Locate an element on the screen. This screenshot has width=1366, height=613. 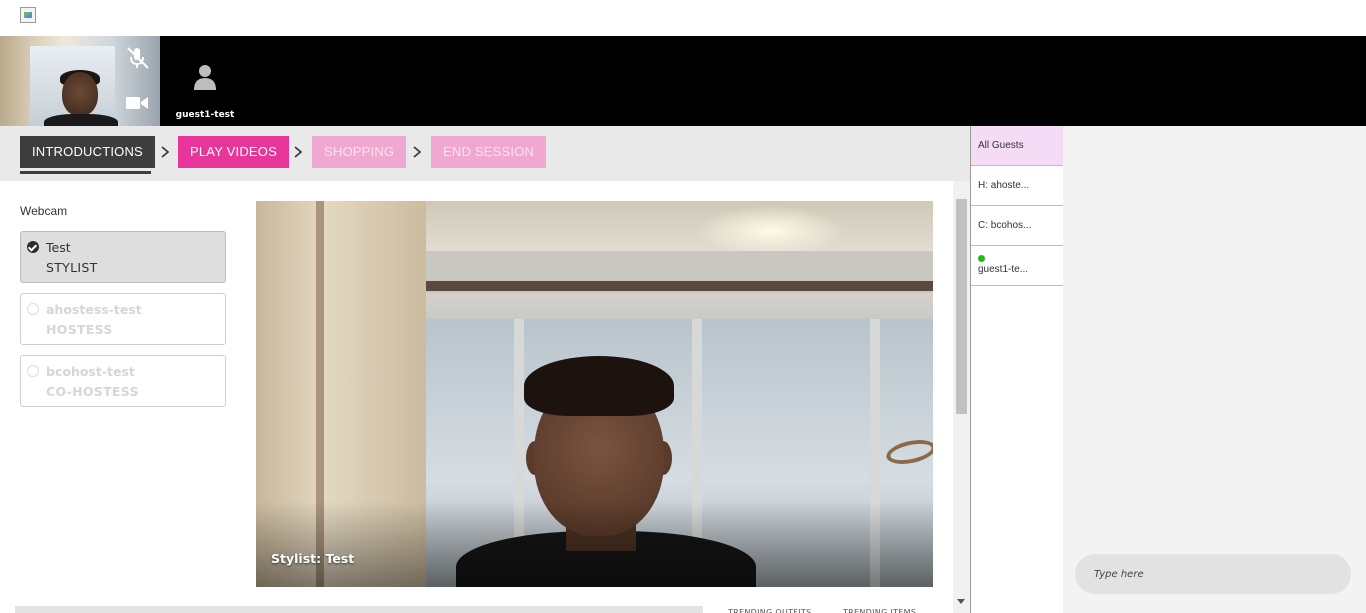
online-status-icon is located at coordinates (981, 258).